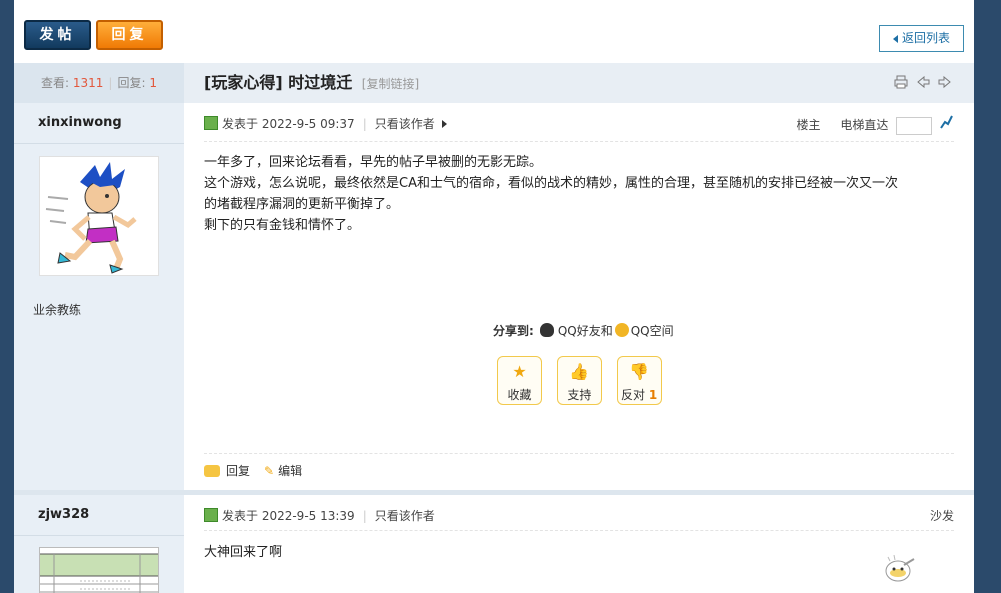 Image resolution: width=1001 pixels, height=593 pixels. What do you see at coordinates (621, 330) in the screenshot?
I see `qzone-icon` at bounding box center [621, 330].